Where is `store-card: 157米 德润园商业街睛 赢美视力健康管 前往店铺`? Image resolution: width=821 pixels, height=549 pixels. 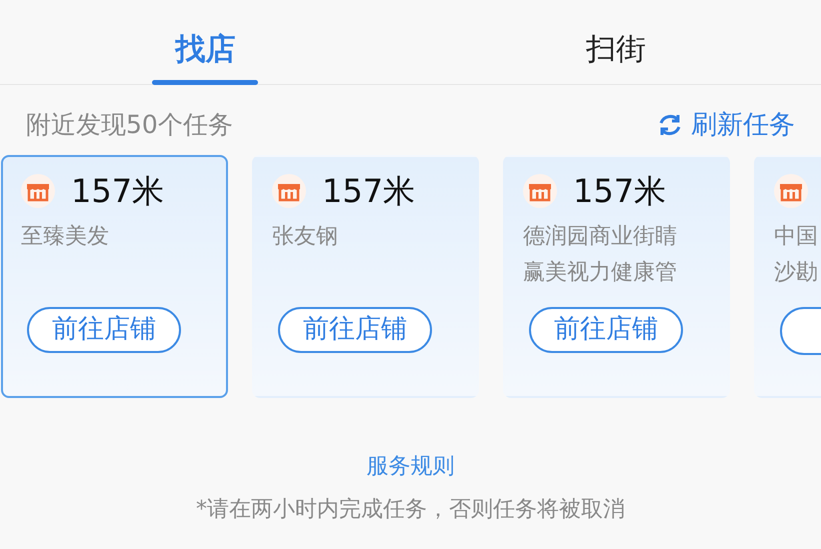 store-card: 157米 德润园商业街睛 赢美视力健康管 前往店铺 is located at coordinates (616, 276).